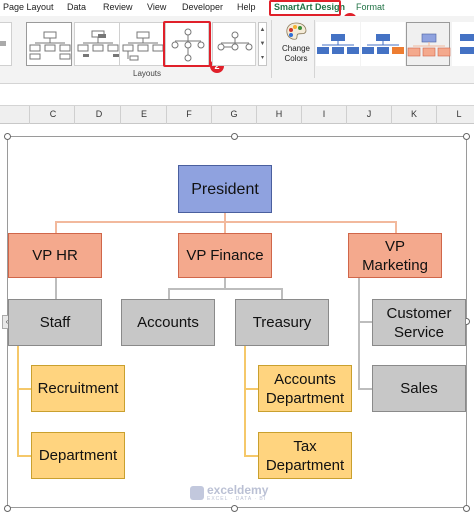 The width and height of the screenshot is (474, 514). Describe the element at coordinates (296, 54) in the screenshot. I see `change-colors-button: Change Colors` at that location.